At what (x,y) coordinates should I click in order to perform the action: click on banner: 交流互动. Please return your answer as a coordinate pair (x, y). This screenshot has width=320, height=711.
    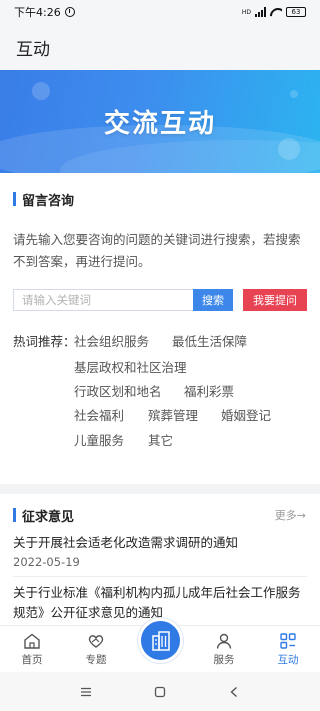
    Looking at the image, I should click on (160, 121).